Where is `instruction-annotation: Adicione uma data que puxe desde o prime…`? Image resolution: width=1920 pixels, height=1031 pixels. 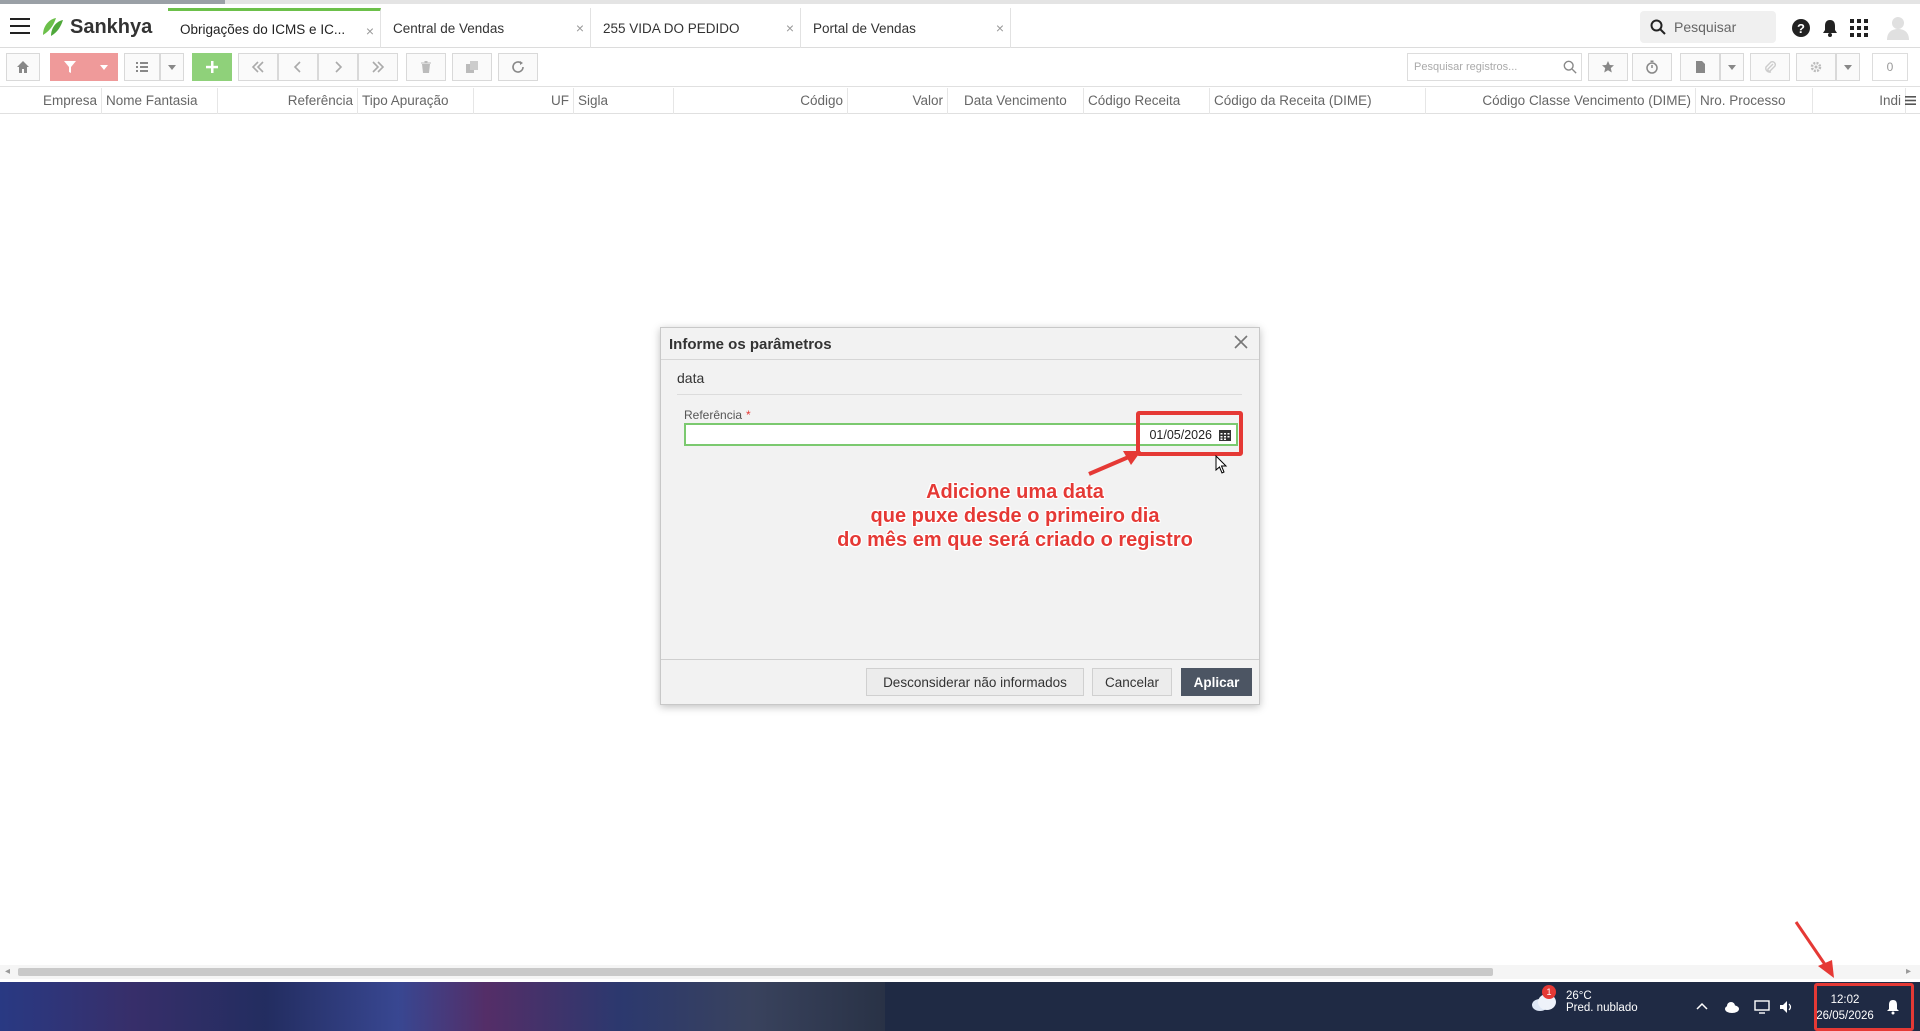 instruction-annotation: Adicione uma data que puxe desde o prime… is located at coordinates (1015, 516).